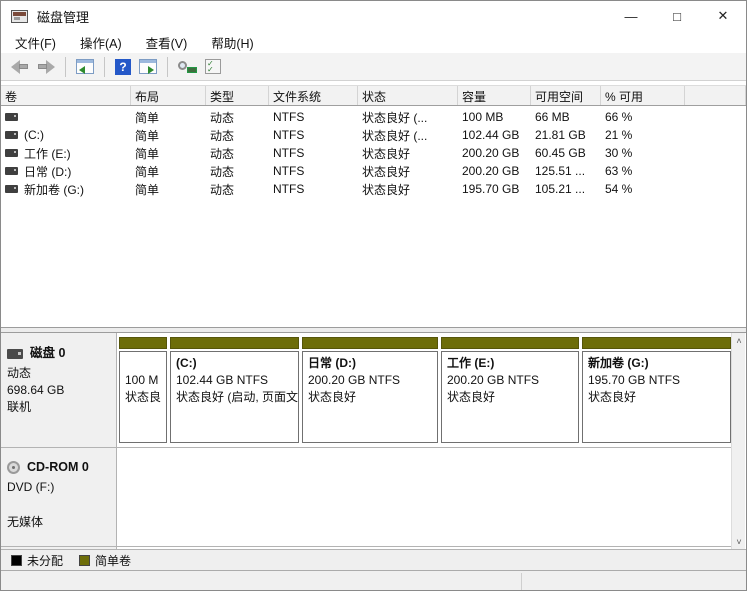  I want to click on volume-free: 21.81 GB, so click(560, 135).